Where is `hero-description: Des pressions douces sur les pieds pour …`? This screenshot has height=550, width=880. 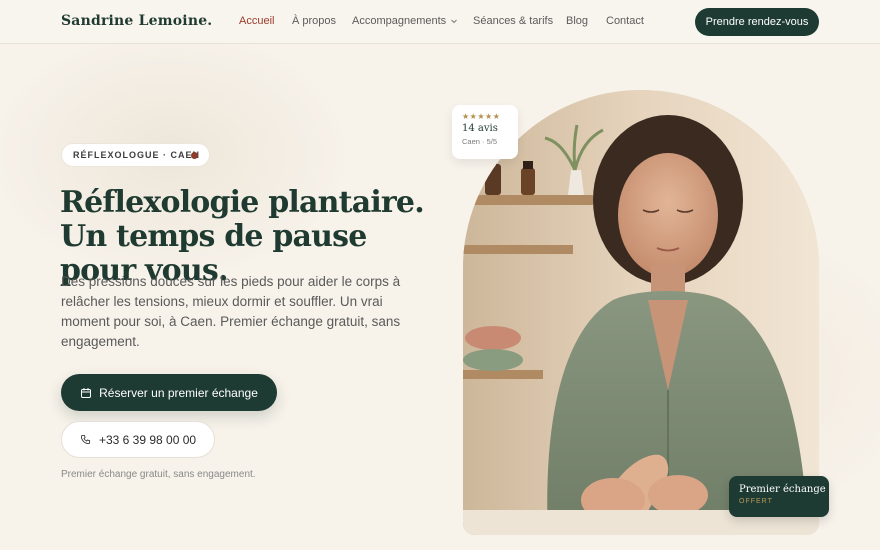 hero-description: Des pressions douces sur les pieds pour … is located at coordinates (231, 311).